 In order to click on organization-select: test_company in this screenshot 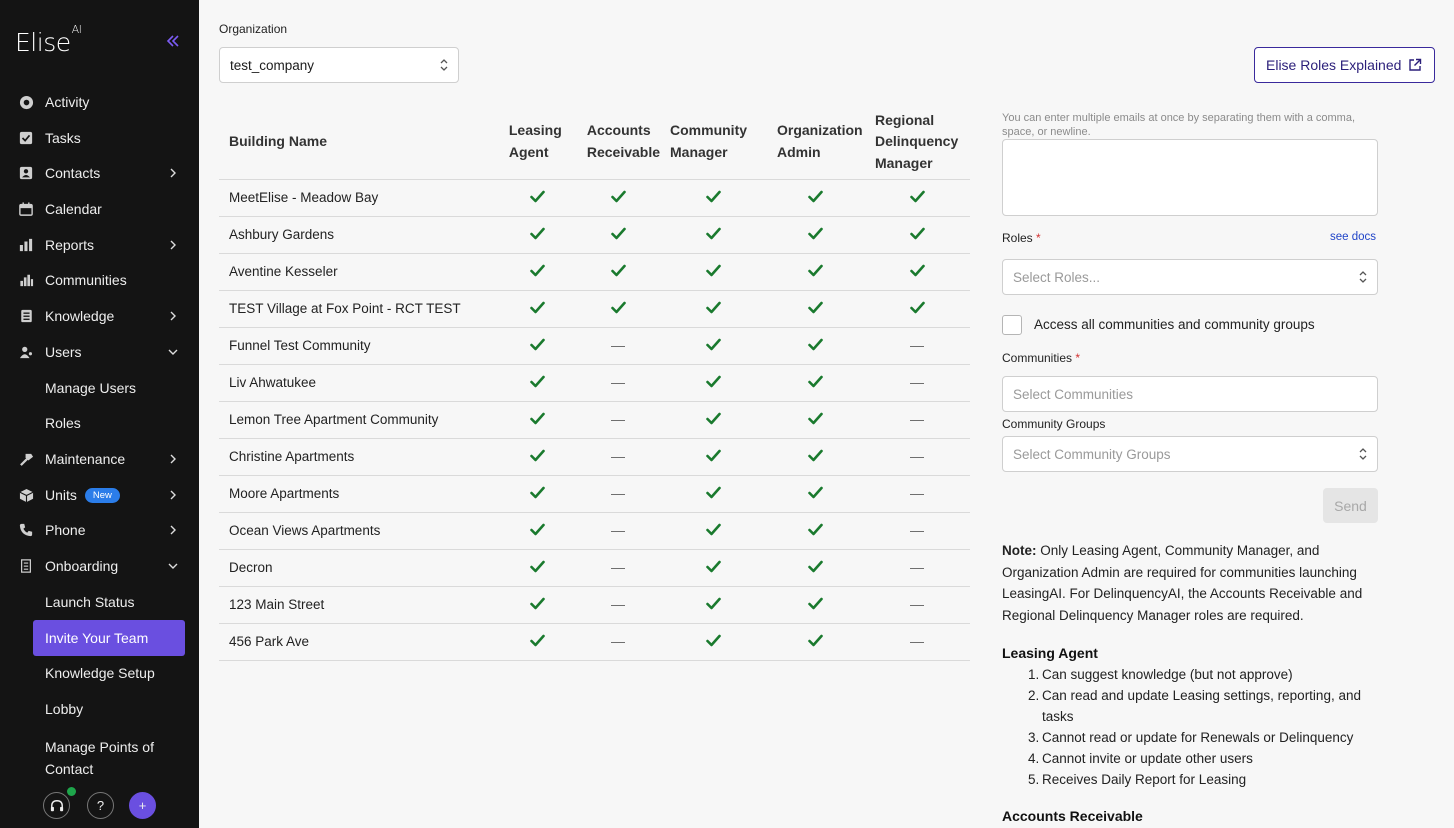, I will do `click(339, 65)`.